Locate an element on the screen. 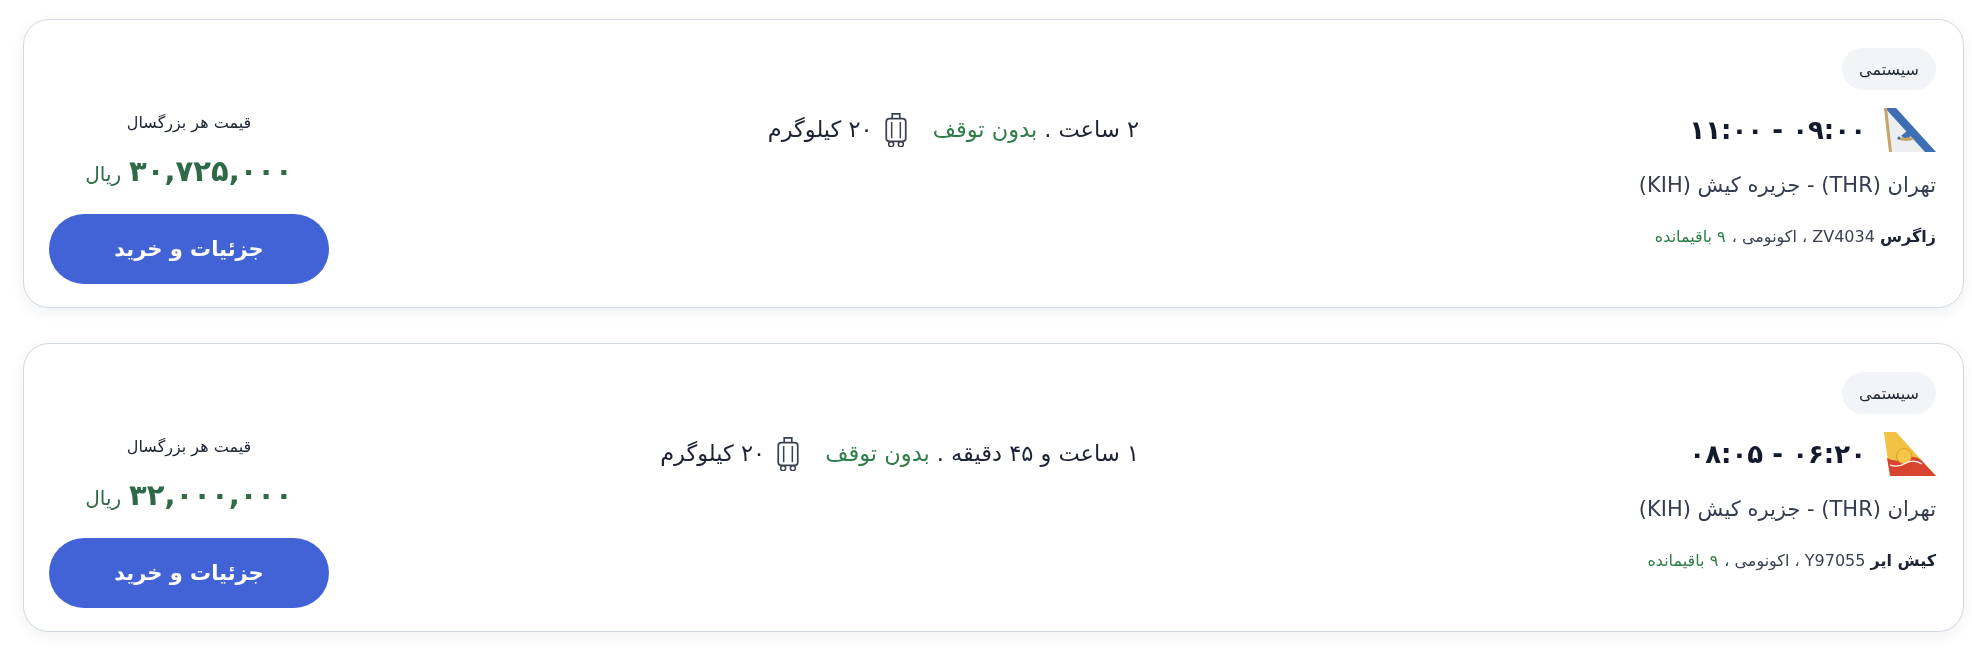 This screenshot has width=1972, height=666. duration-text: ۲ ساعت . is located at coordinates (1091, 129).